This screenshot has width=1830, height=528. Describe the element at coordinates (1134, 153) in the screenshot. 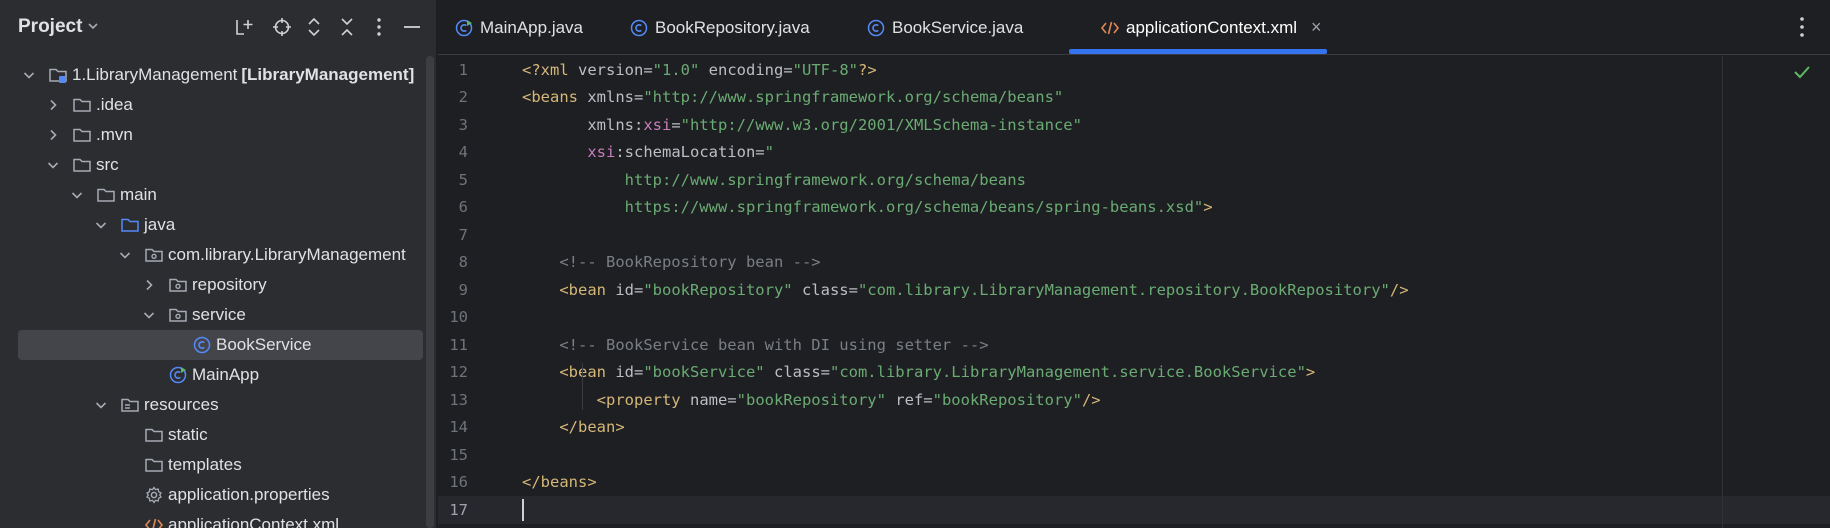

I see `code-line: 4 xsi:schemaLocation="` at that location.